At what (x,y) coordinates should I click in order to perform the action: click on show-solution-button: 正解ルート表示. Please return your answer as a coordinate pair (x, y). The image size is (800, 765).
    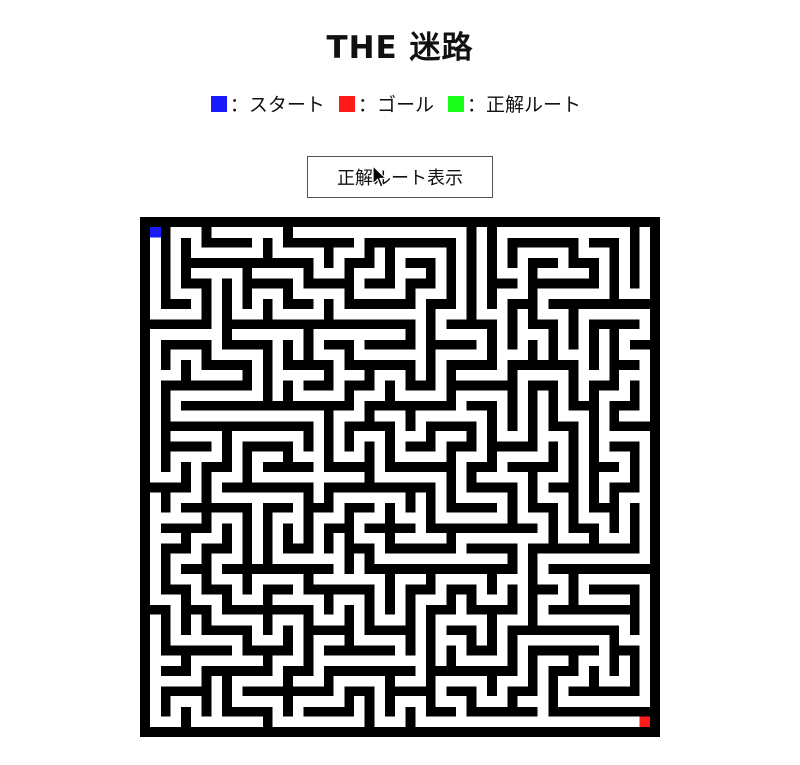
    Looking at the image, I should click on (400, 177).